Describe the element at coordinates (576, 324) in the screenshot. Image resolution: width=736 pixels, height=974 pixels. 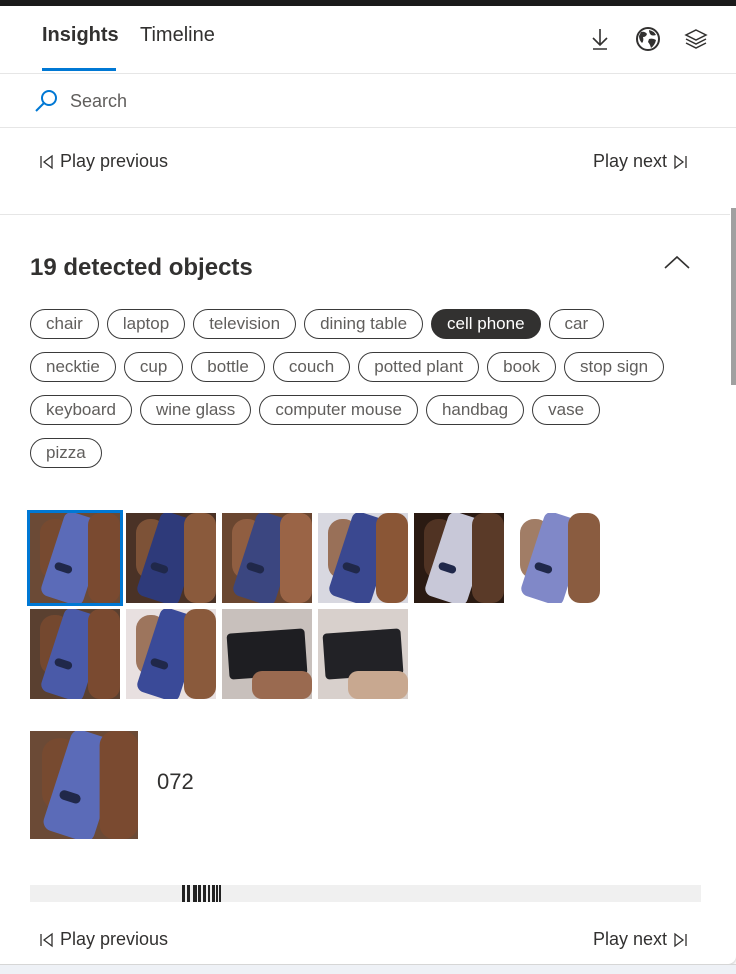
I see `chip-car: car` at that location.